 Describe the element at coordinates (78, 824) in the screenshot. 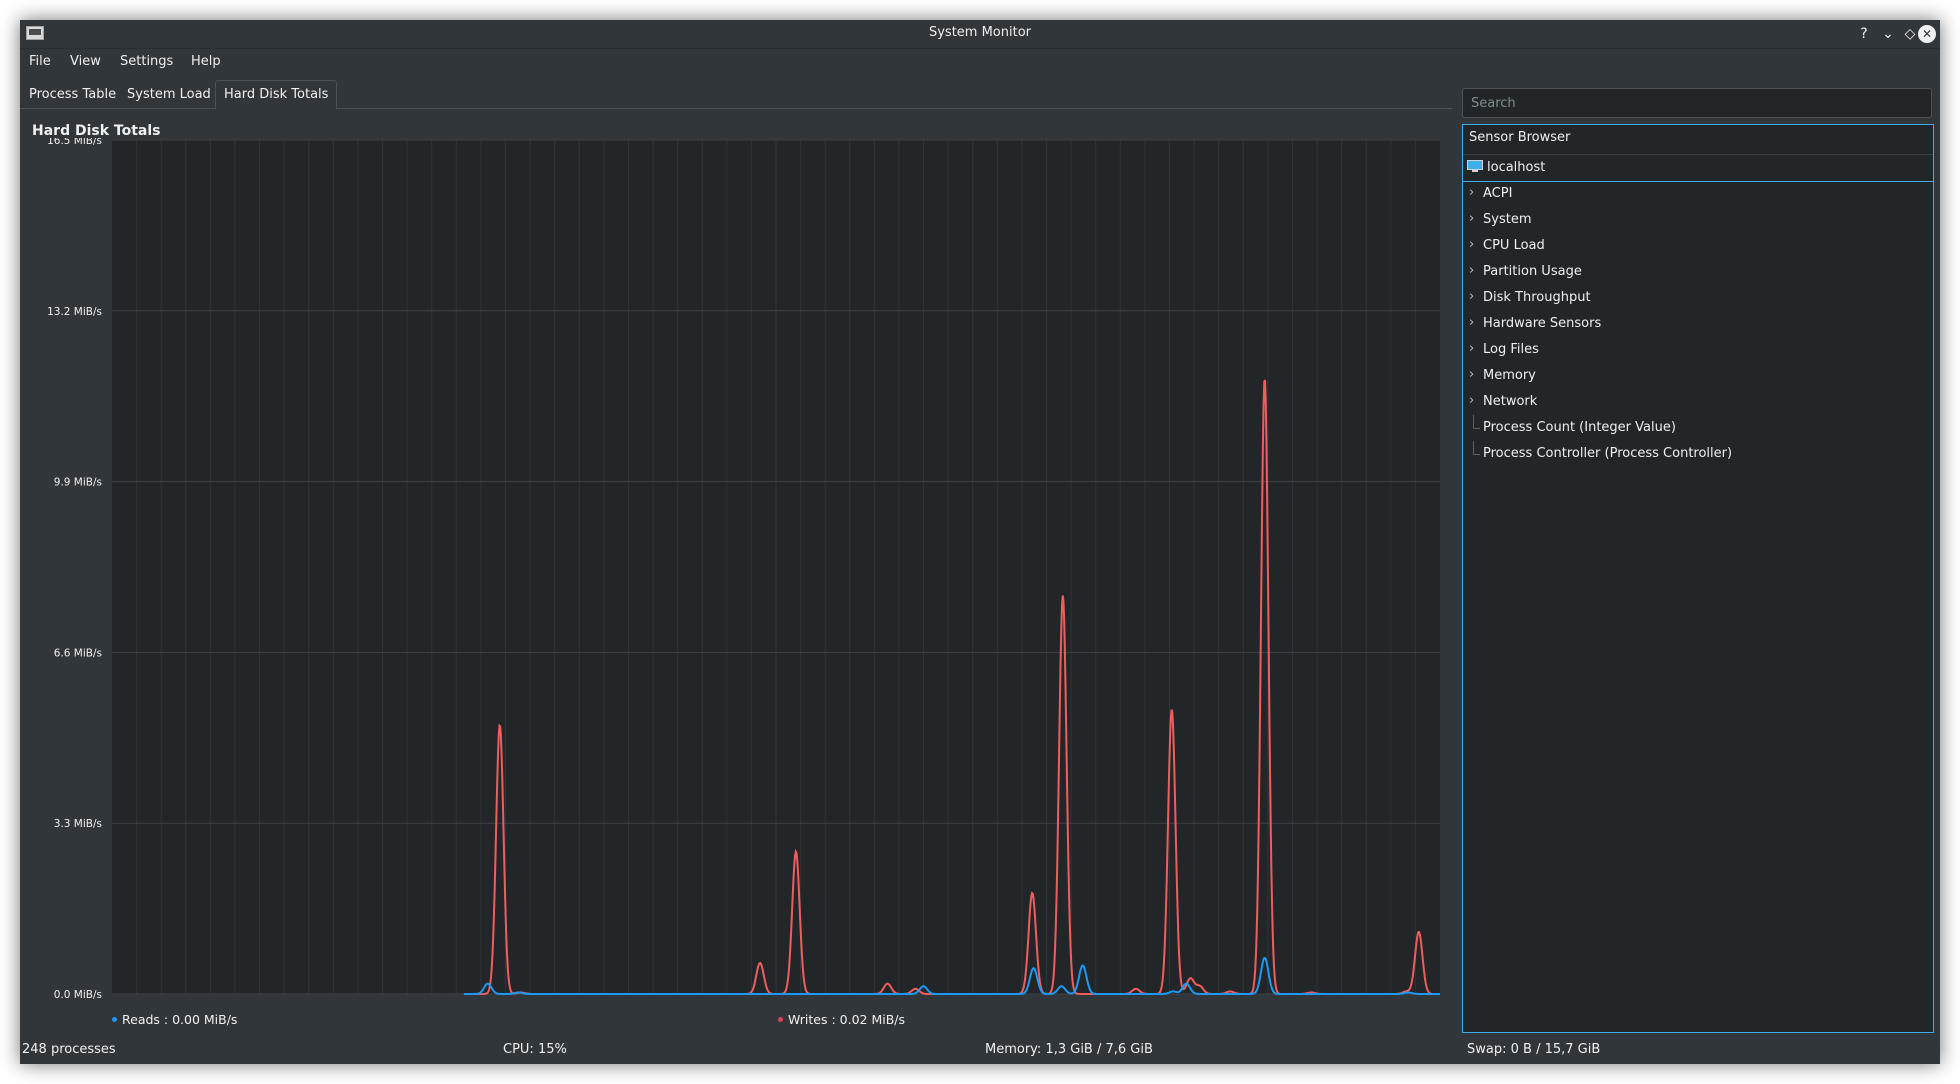

I see `y-tick-label: 3.3 MiB/s` at that location.